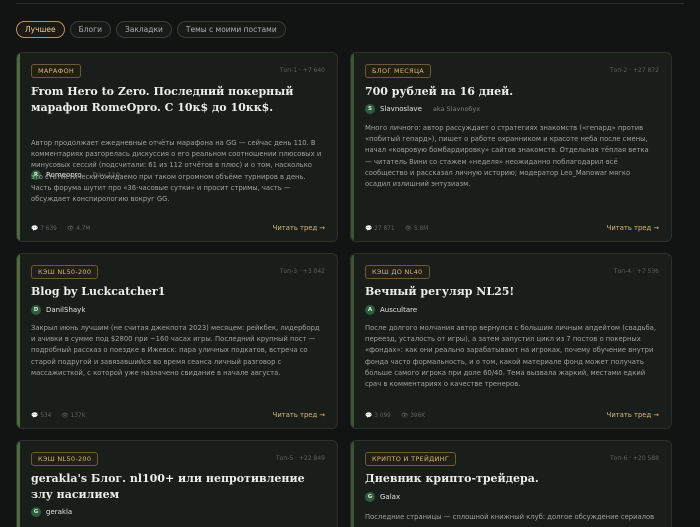 This screenshot has height=527, width=700. What do you see at coordinates (48, 229) in the screenshot?
I see `comment-count: 7 639` at bounding box center [48, 229].